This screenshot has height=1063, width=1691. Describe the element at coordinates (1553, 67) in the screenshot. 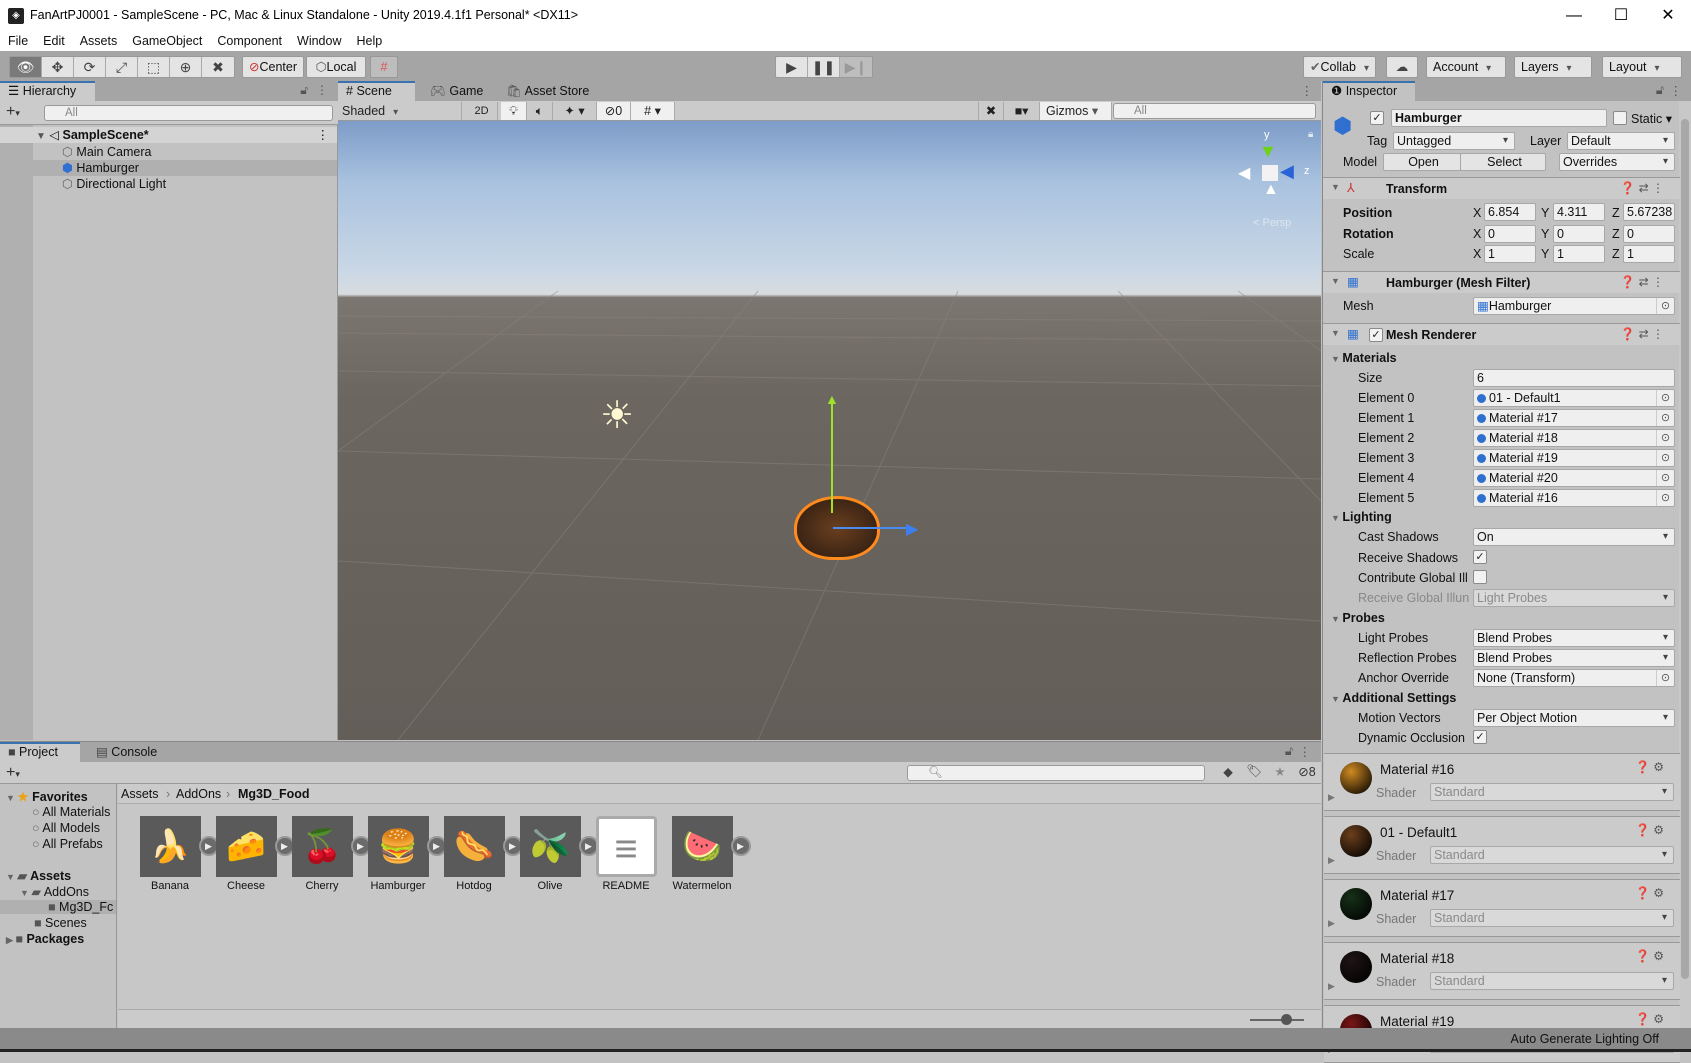

I see `layers-dropdown: Layers` at that location.